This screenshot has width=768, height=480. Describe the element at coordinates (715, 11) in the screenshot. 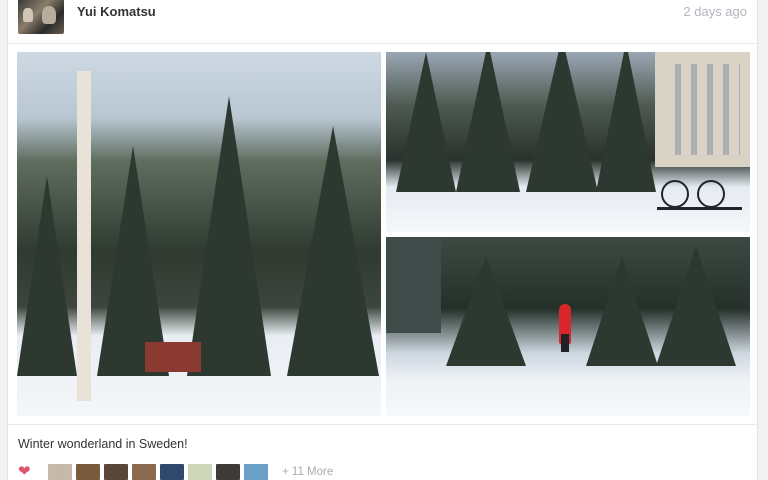

I see `post-timestamp: 2 days ago` at that location.